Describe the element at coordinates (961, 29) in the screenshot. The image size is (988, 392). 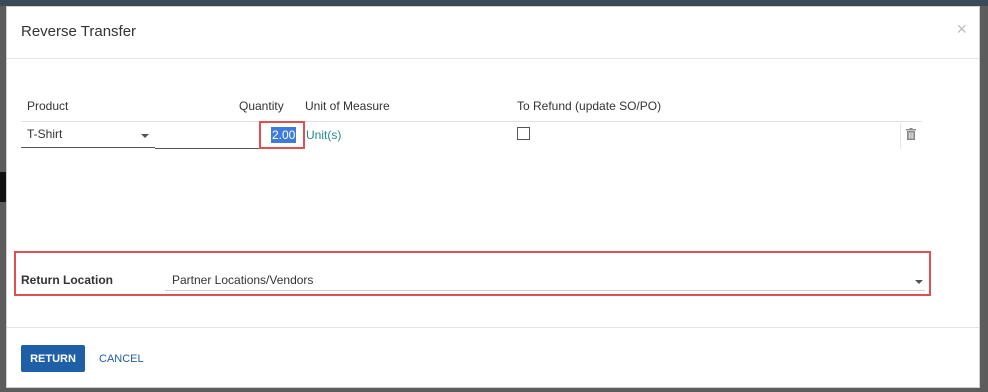
I see `close-icon: ×` at that location.